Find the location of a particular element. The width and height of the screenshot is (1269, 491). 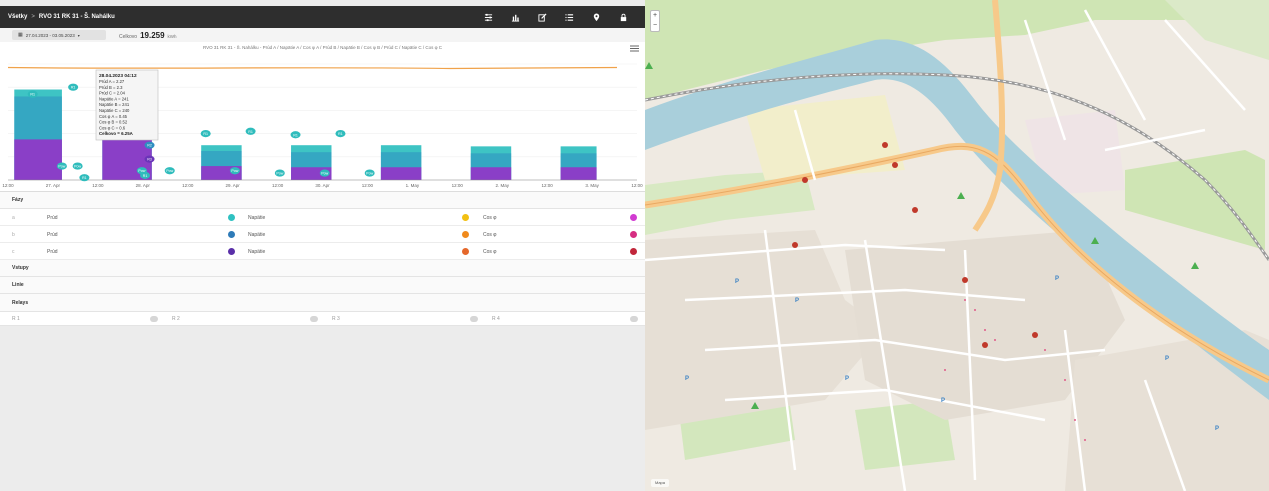

list-button is located at coordinates (569, 17).